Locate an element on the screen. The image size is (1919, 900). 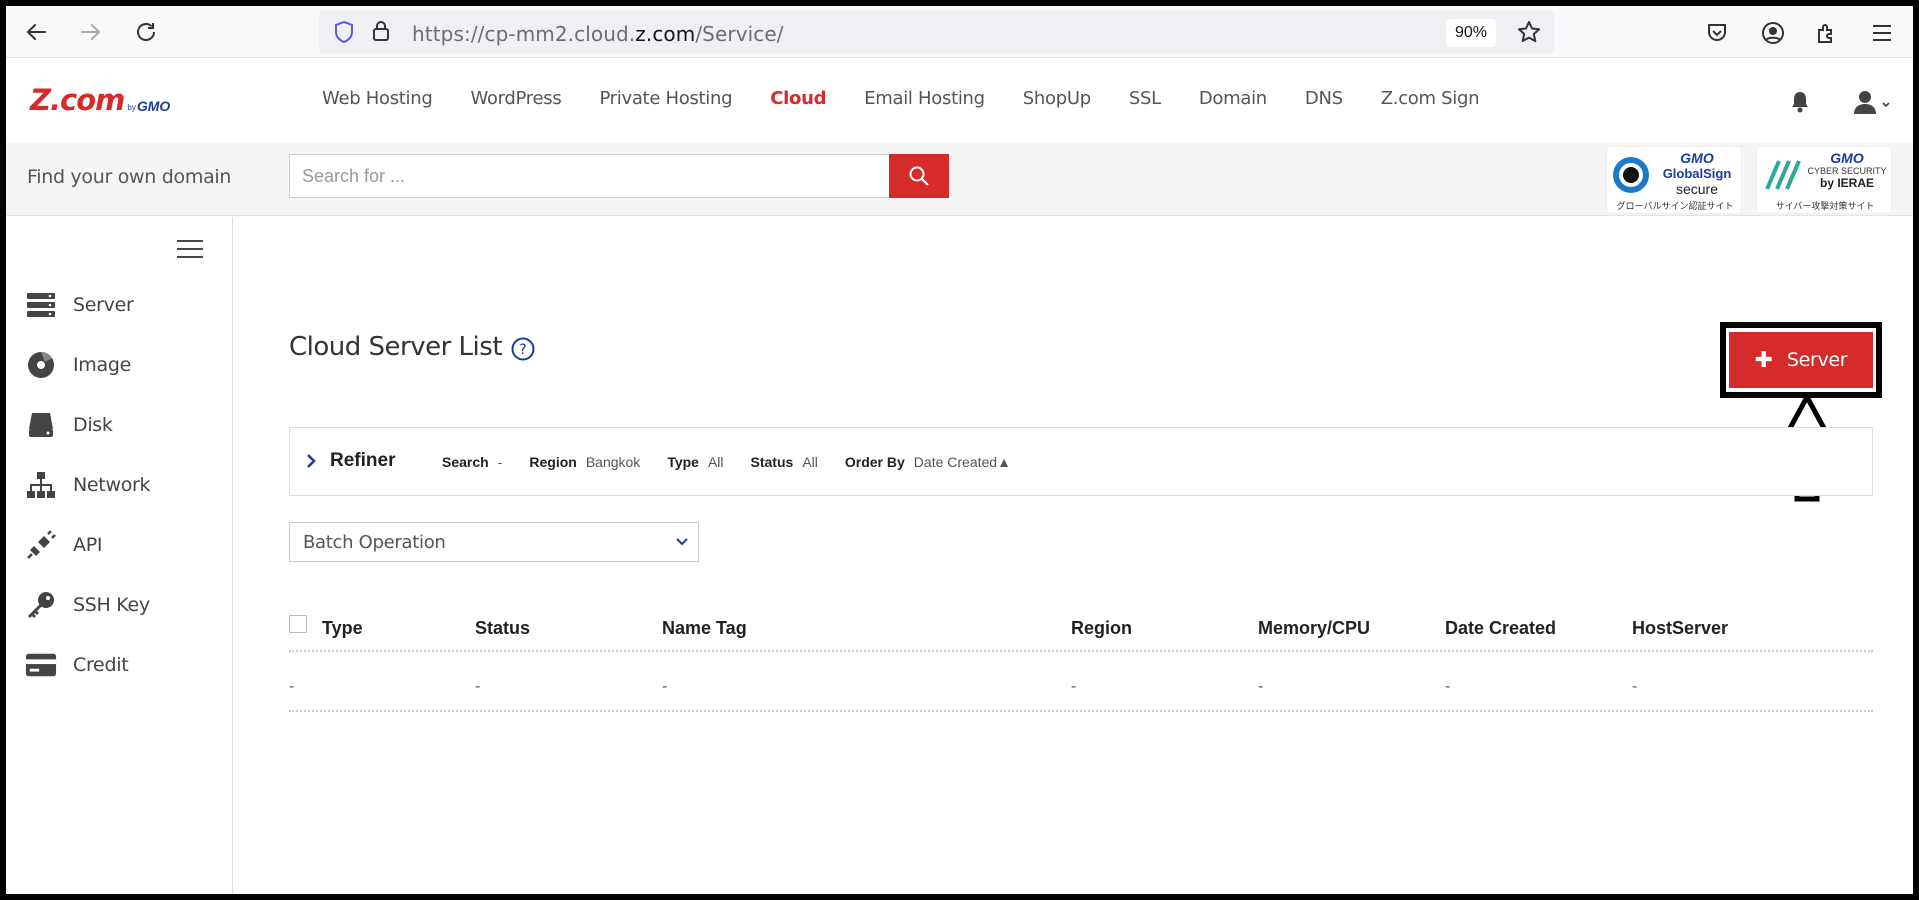
browser-toolbar: https://cp-mm2.cloud.z.com/Service/ 90% is located at coordinates (959, 32).